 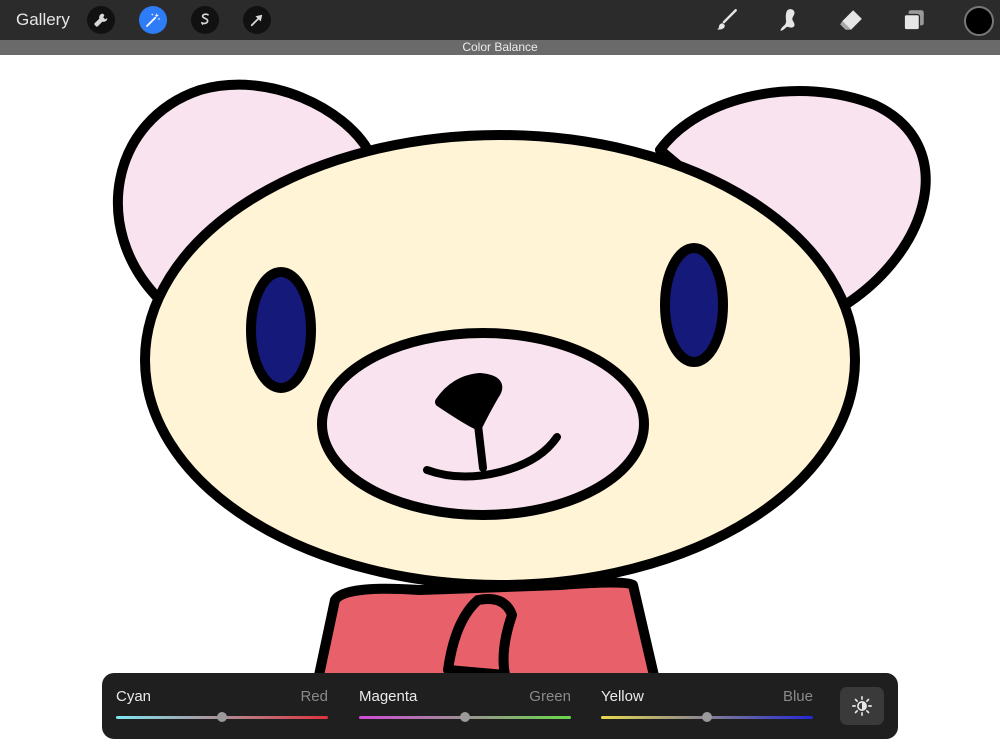 I want to click on yellow-label: Yellow, so click(x=622, y=696).